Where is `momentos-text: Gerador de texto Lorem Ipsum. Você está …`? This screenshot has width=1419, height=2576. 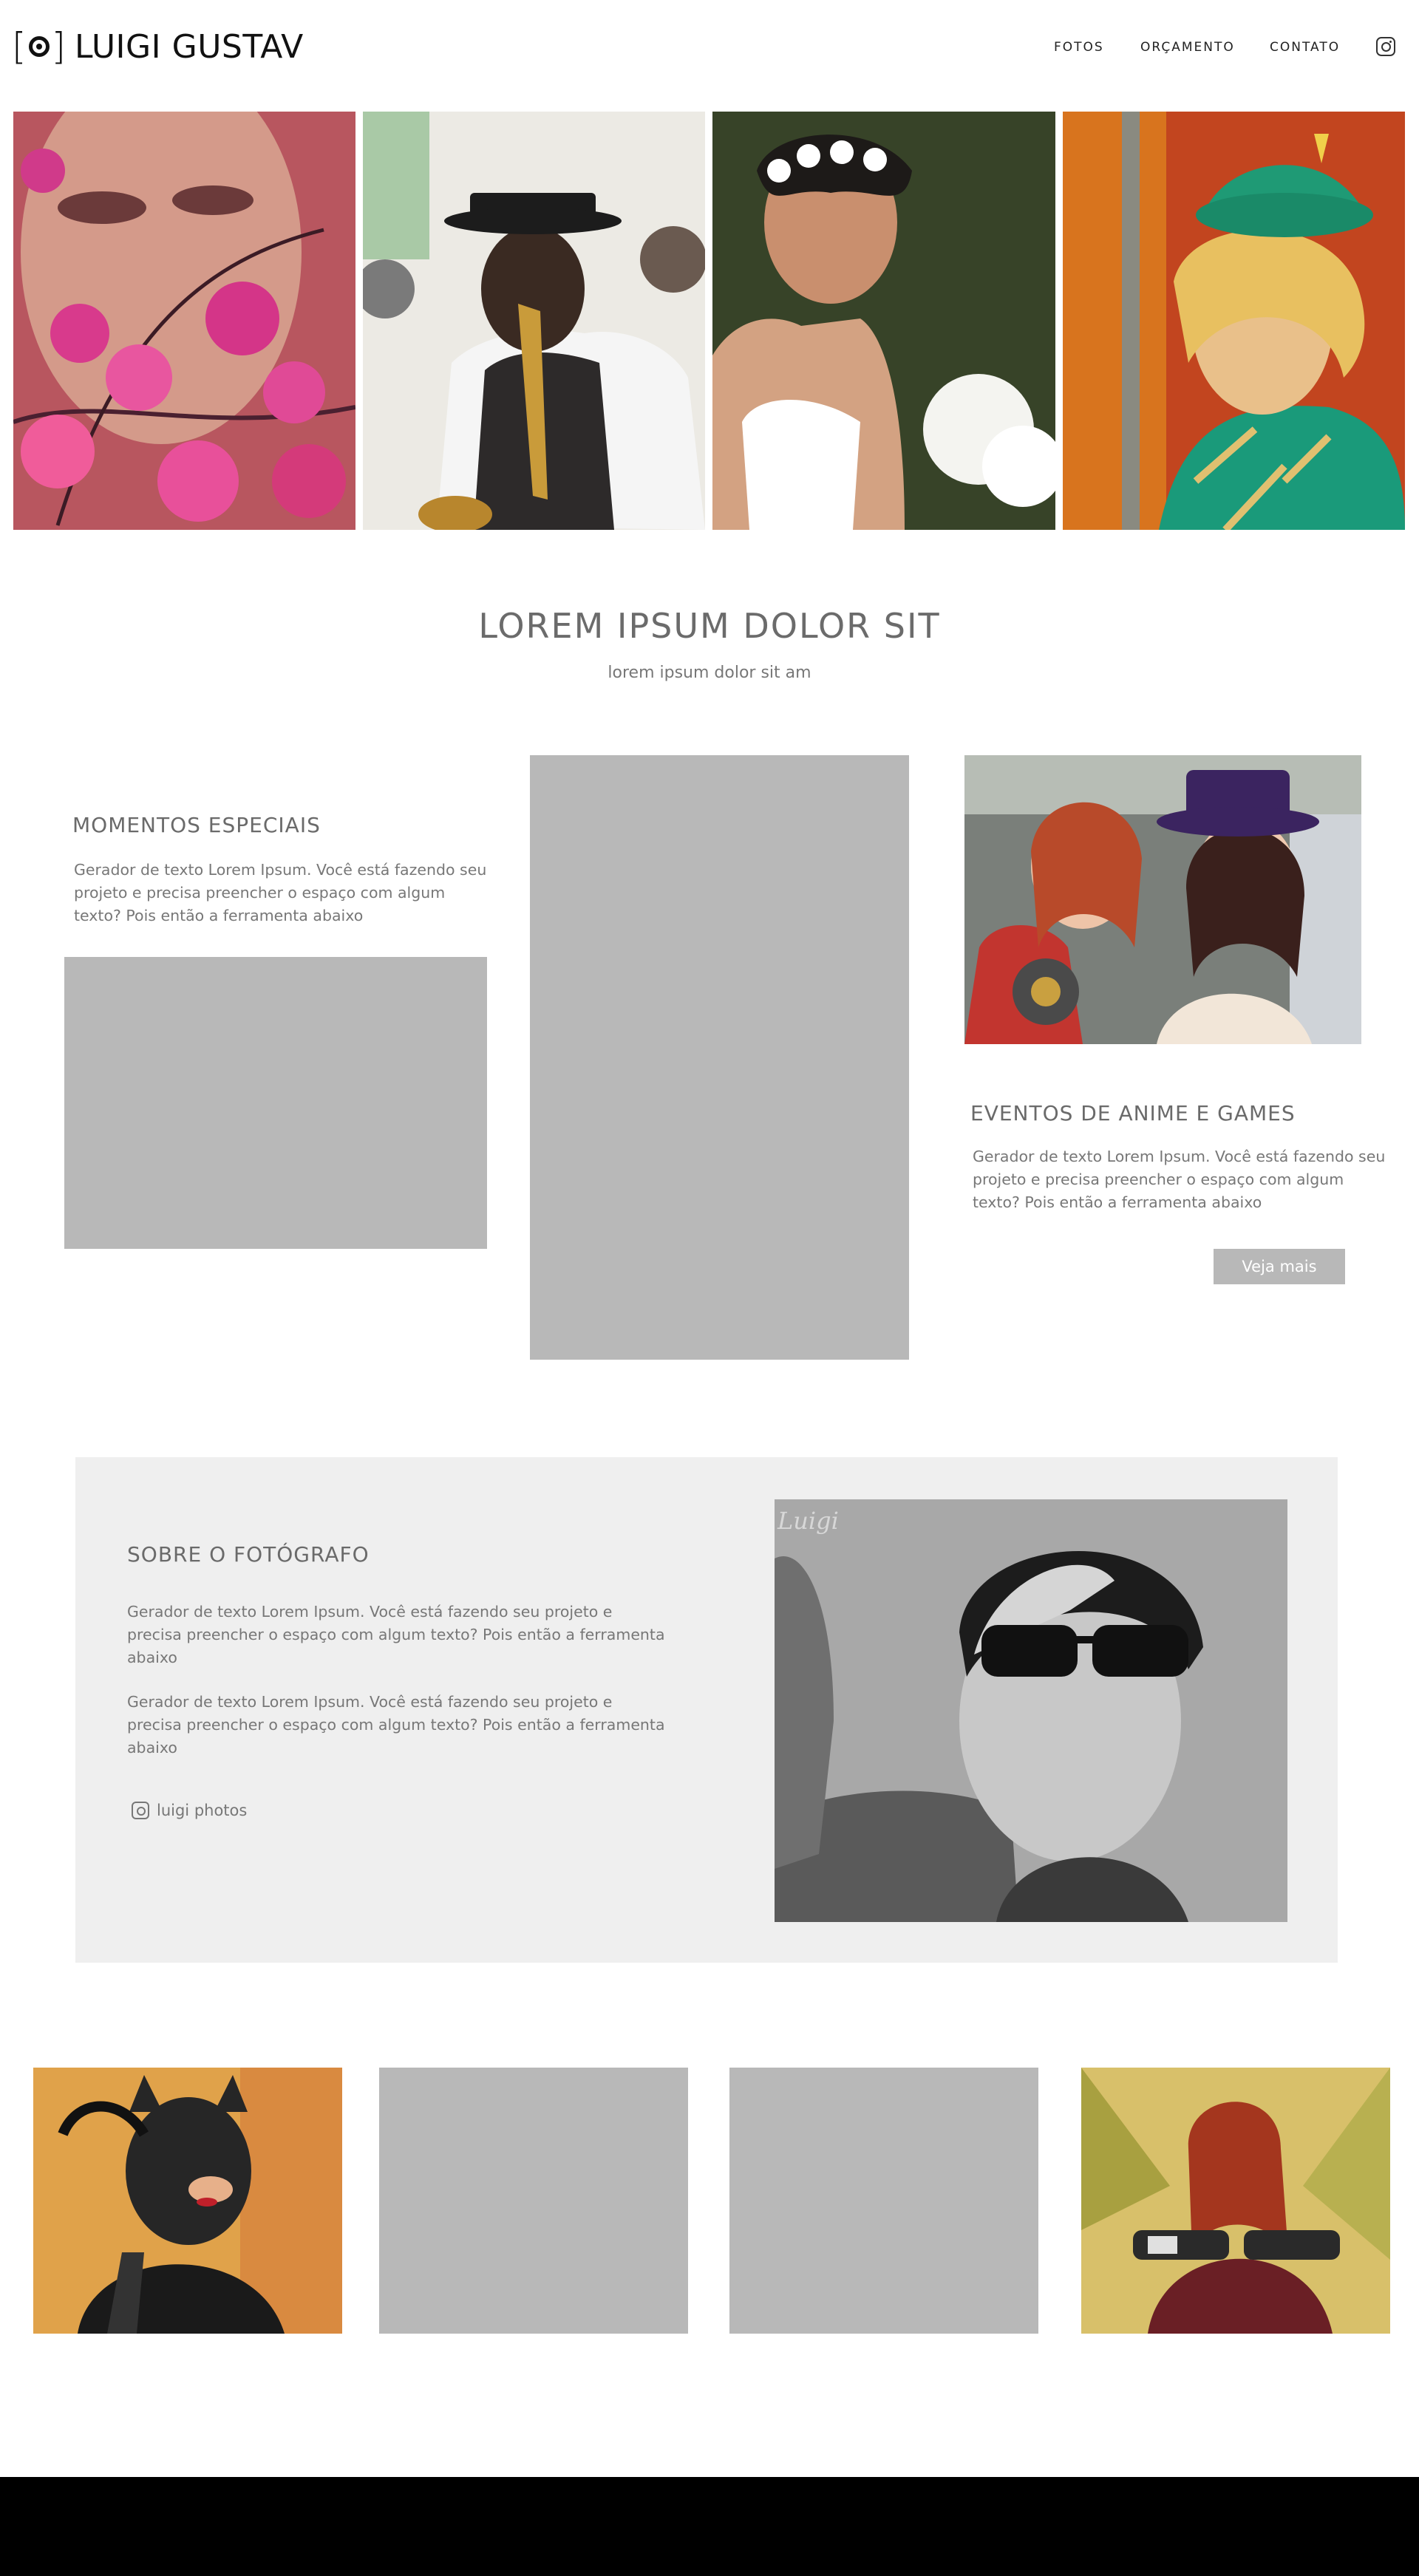 momentos-text: Gerador de texto Lorem Ipsum. Você está … is located at coordinates (280, 892).